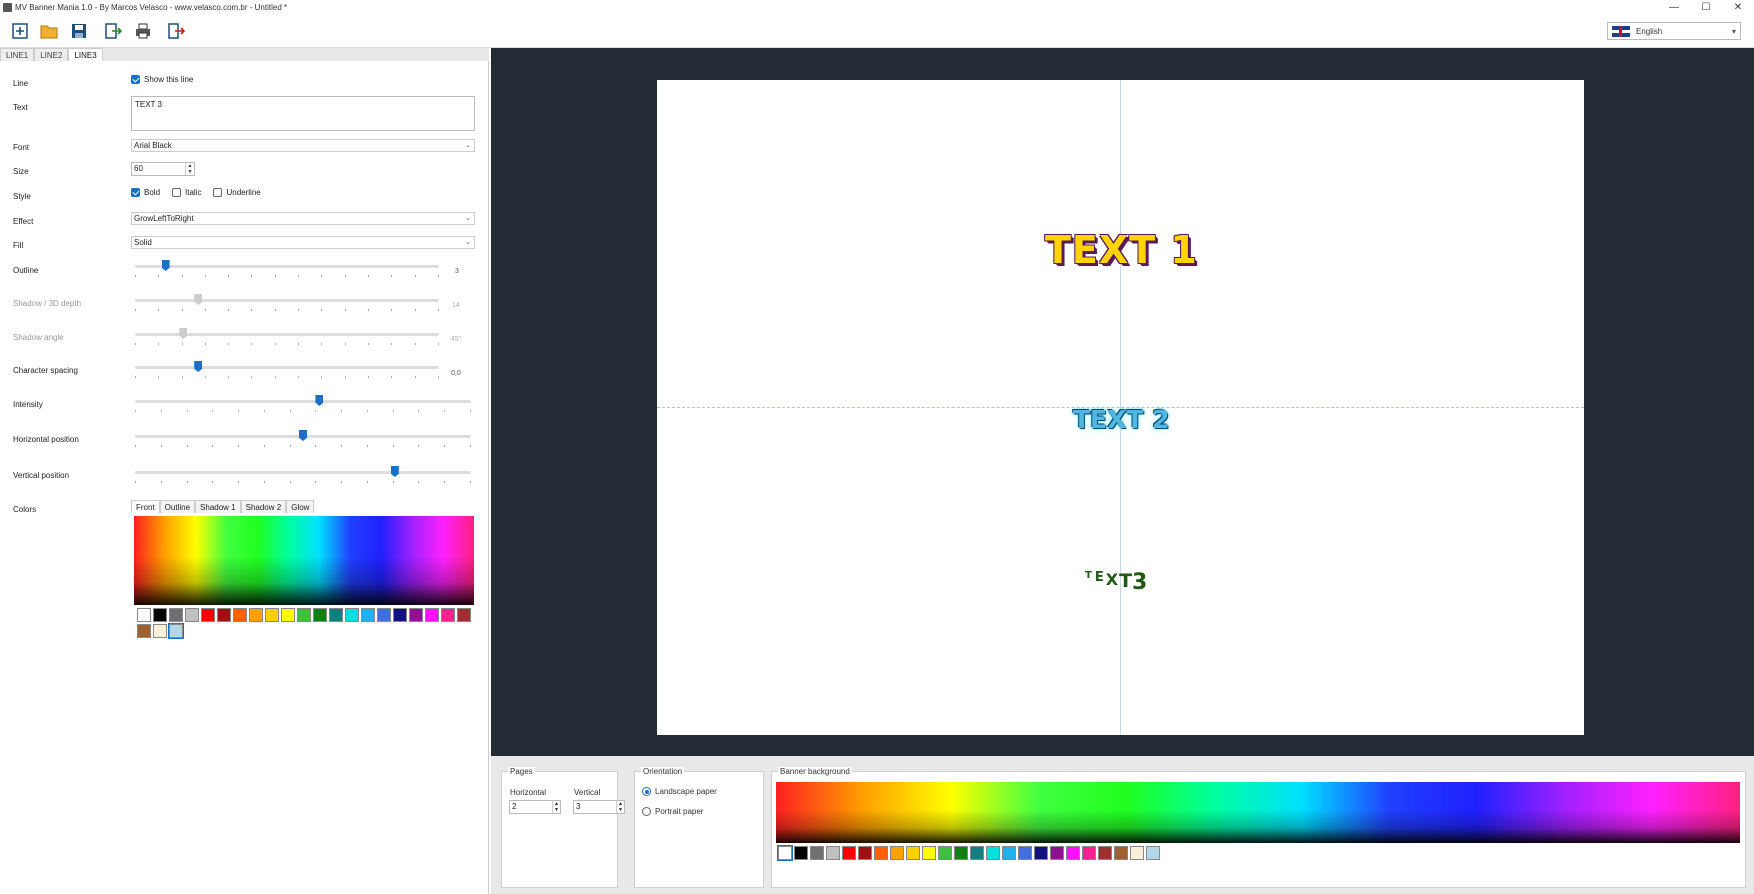  I want to click on horizontal-position-slider, so click(303, 438).